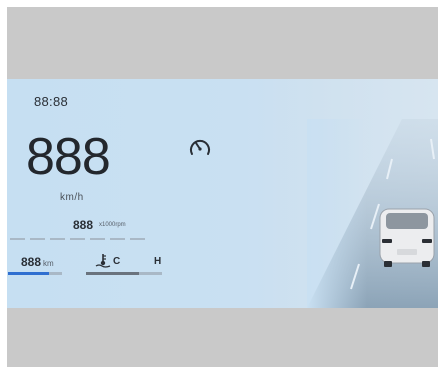 This screenshot has width=444, height=373. Describe the element at coordinates (68, 157) in the screenshot. I see `speed-readout: 888` at that location.